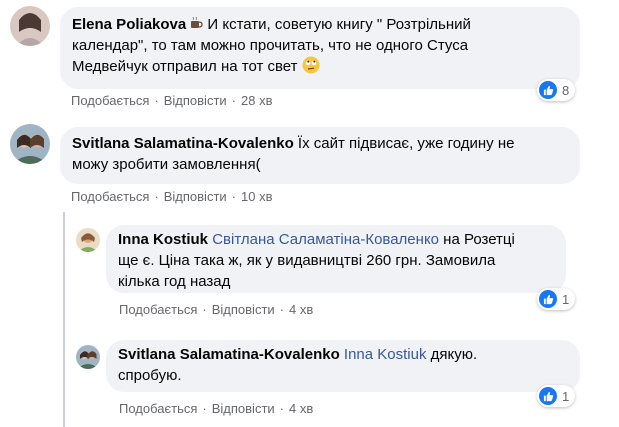 This screenshot has width=619, height=427. I want to click on mention-link: Світлана Саламатіна-Коваленко, so click(325, 239).